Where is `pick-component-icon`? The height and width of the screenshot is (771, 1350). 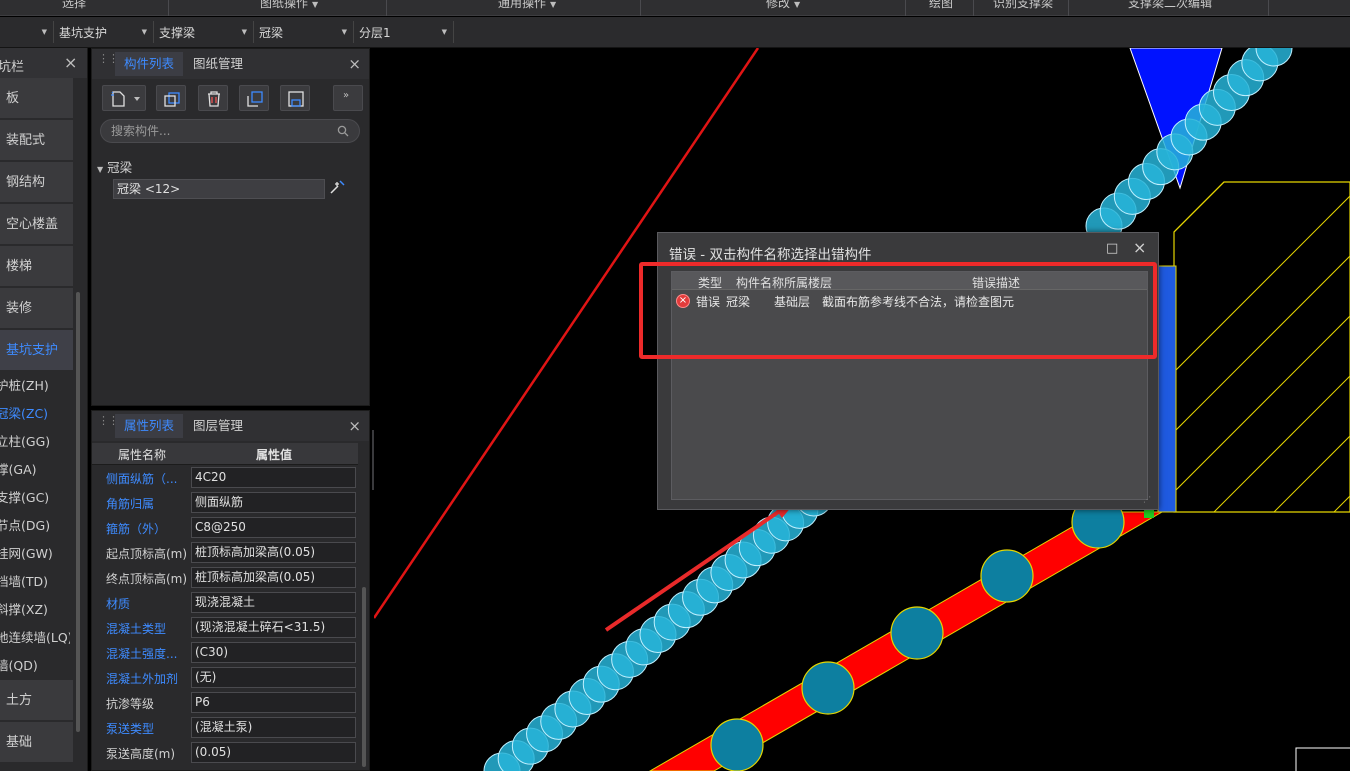 pick-component-icon is located at coordinates (337, 188).